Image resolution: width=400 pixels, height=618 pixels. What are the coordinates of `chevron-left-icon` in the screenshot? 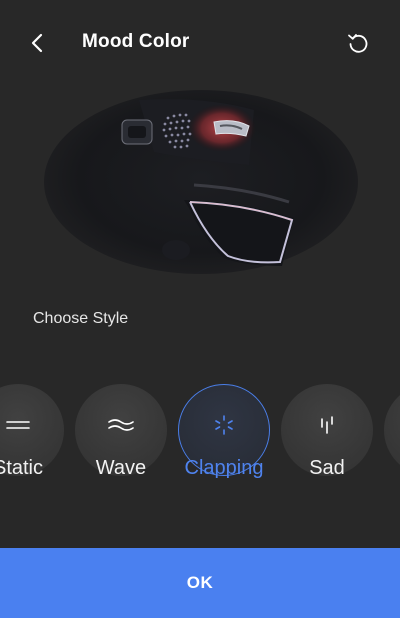 It's located at (37, 43).